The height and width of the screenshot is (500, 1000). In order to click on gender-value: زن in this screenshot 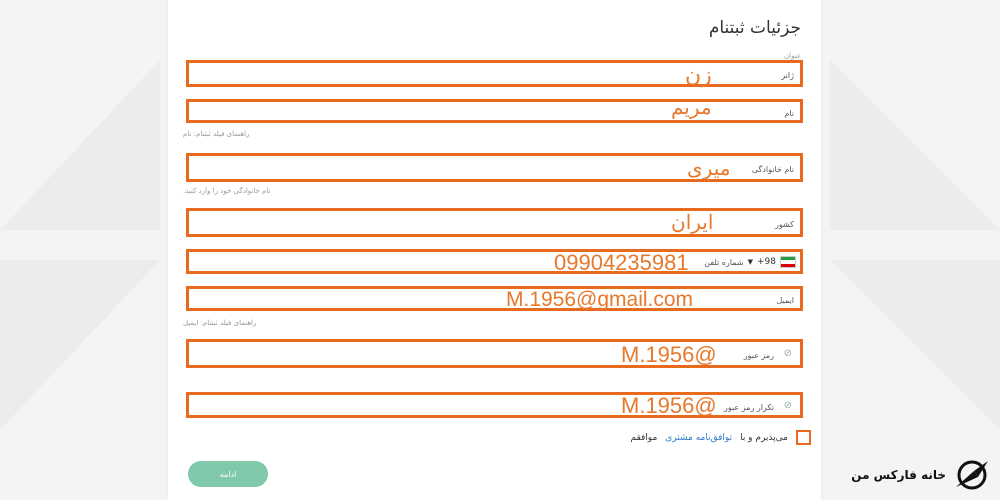, I will do `click(698, 74)`.